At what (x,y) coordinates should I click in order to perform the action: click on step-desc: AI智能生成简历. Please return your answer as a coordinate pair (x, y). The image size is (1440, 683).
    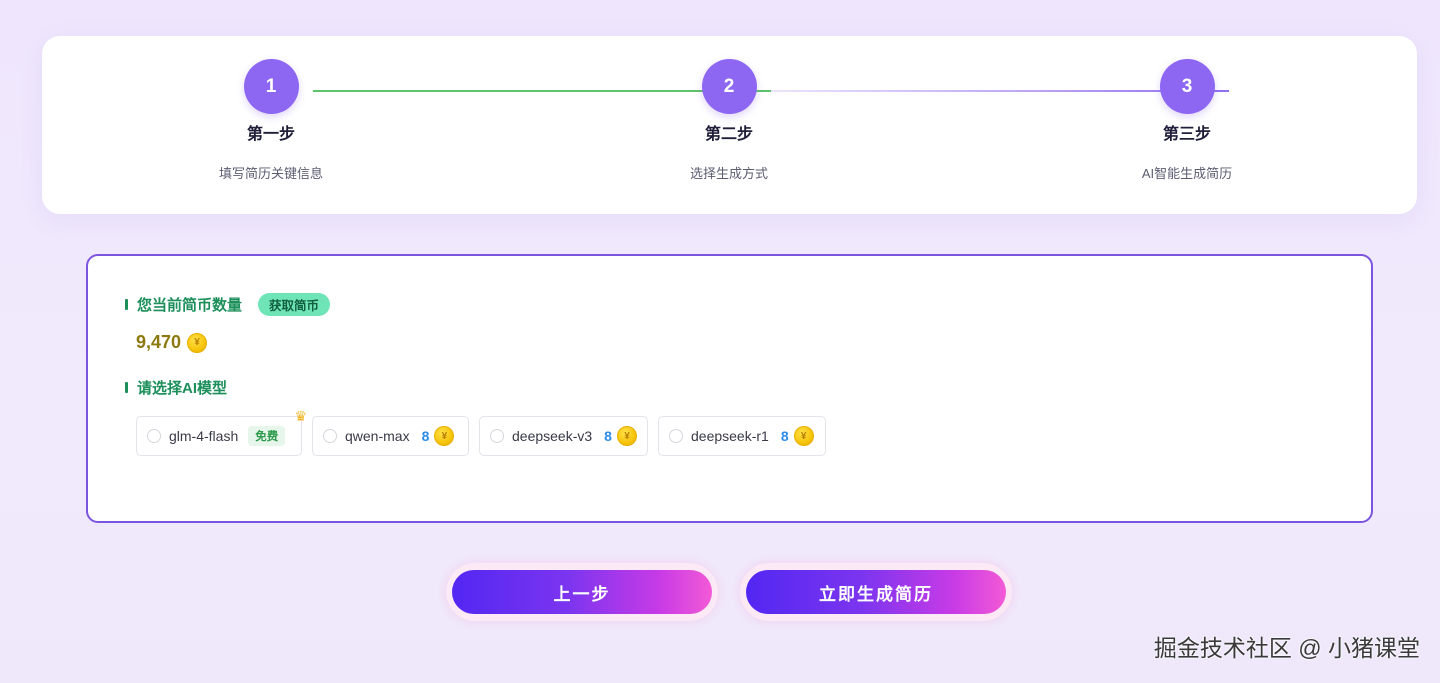
    Looking at the image, I should click on (1187, 173).